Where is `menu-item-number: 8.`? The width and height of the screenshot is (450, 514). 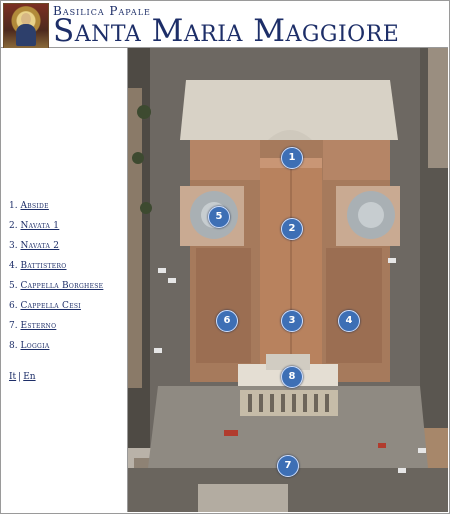 menu-item-number: 8. is located at coordinates (13, 346).